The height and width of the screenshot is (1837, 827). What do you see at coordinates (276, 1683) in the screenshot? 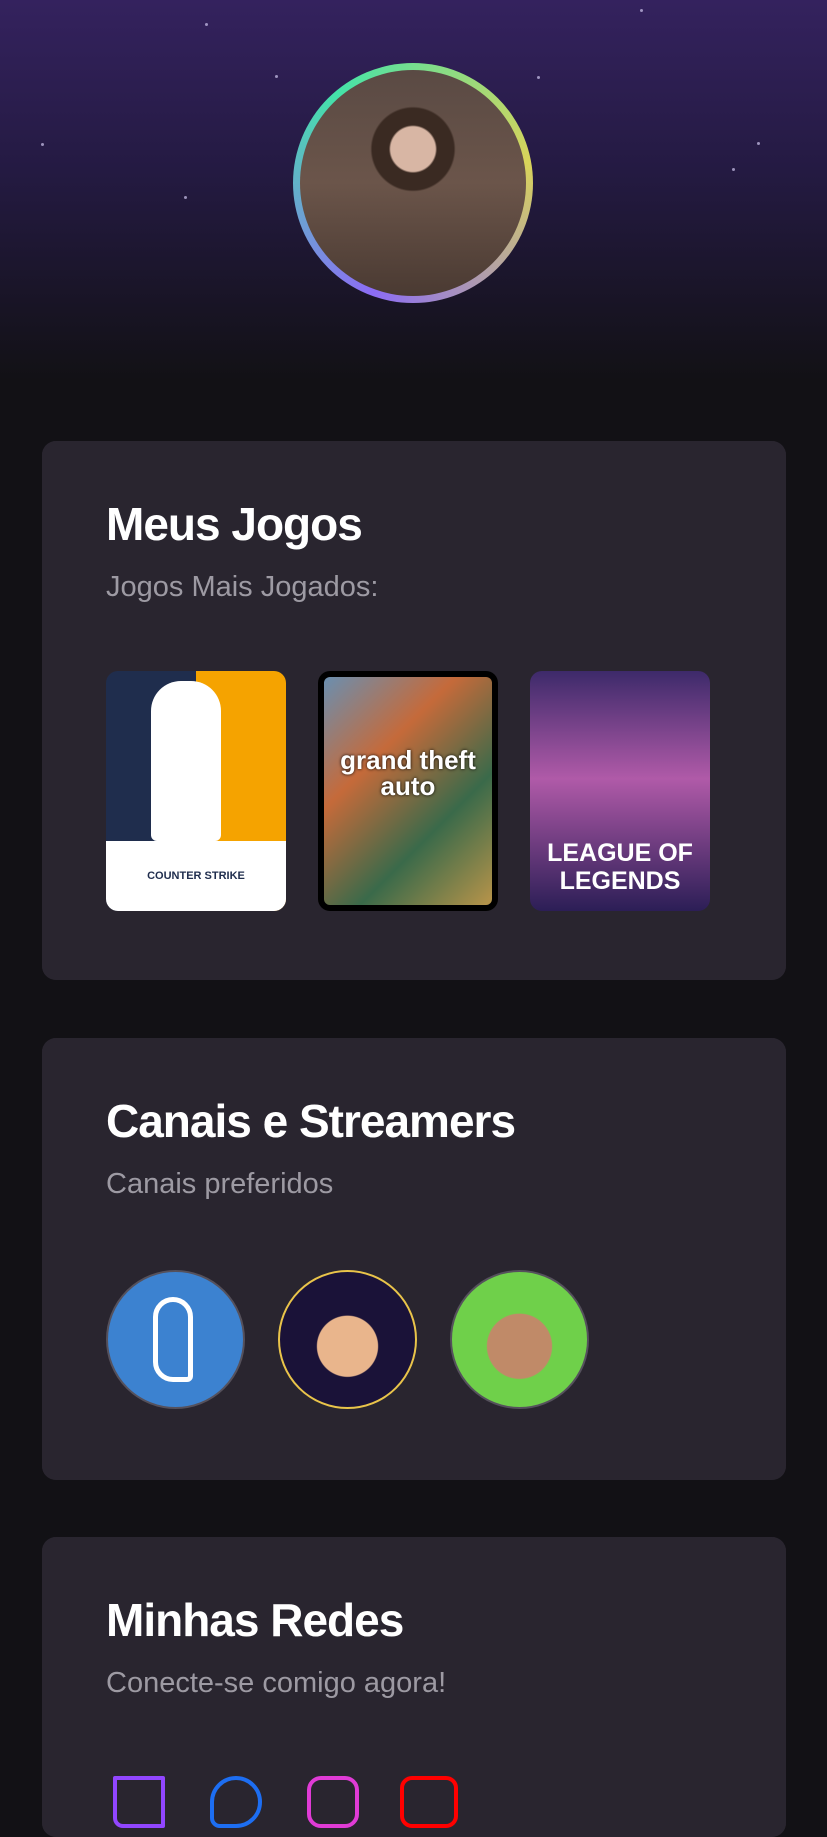
I see `social-subtitle: Conecte-se comigo agora!` at bounding box center [276, 1683].